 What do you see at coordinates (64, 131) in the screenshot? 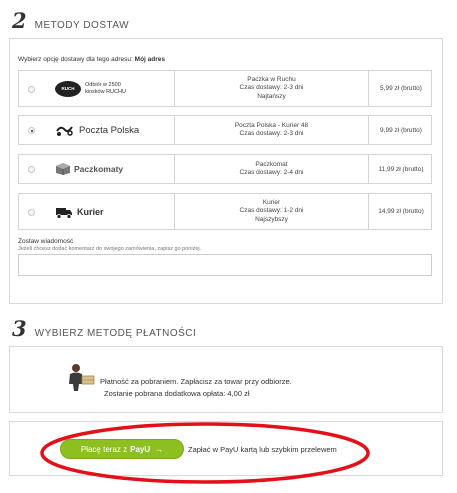
I see `poczta-polska-horn-icon` at bounding box center [64, 131].